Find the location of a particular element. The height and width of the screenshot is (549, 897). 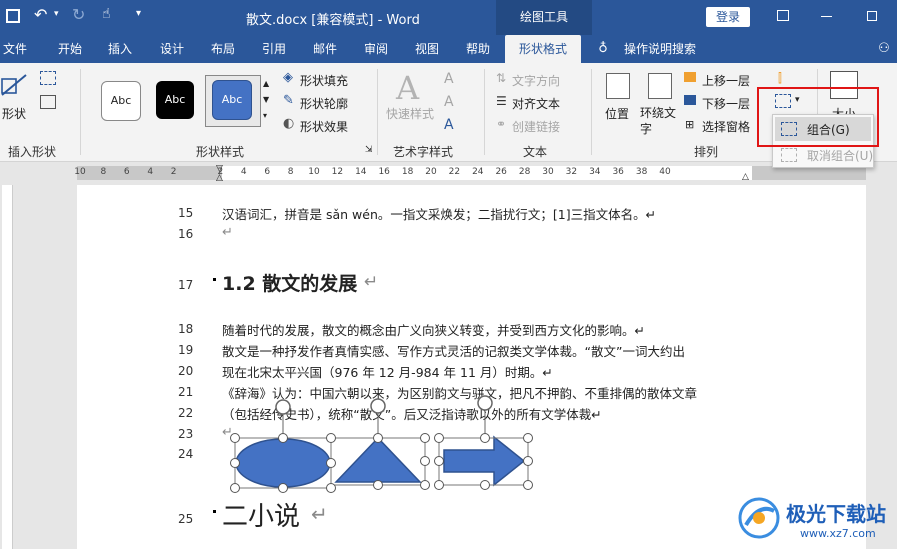

gallery-scroll-down-icon: ▼ is located at coordinates (266, 99).